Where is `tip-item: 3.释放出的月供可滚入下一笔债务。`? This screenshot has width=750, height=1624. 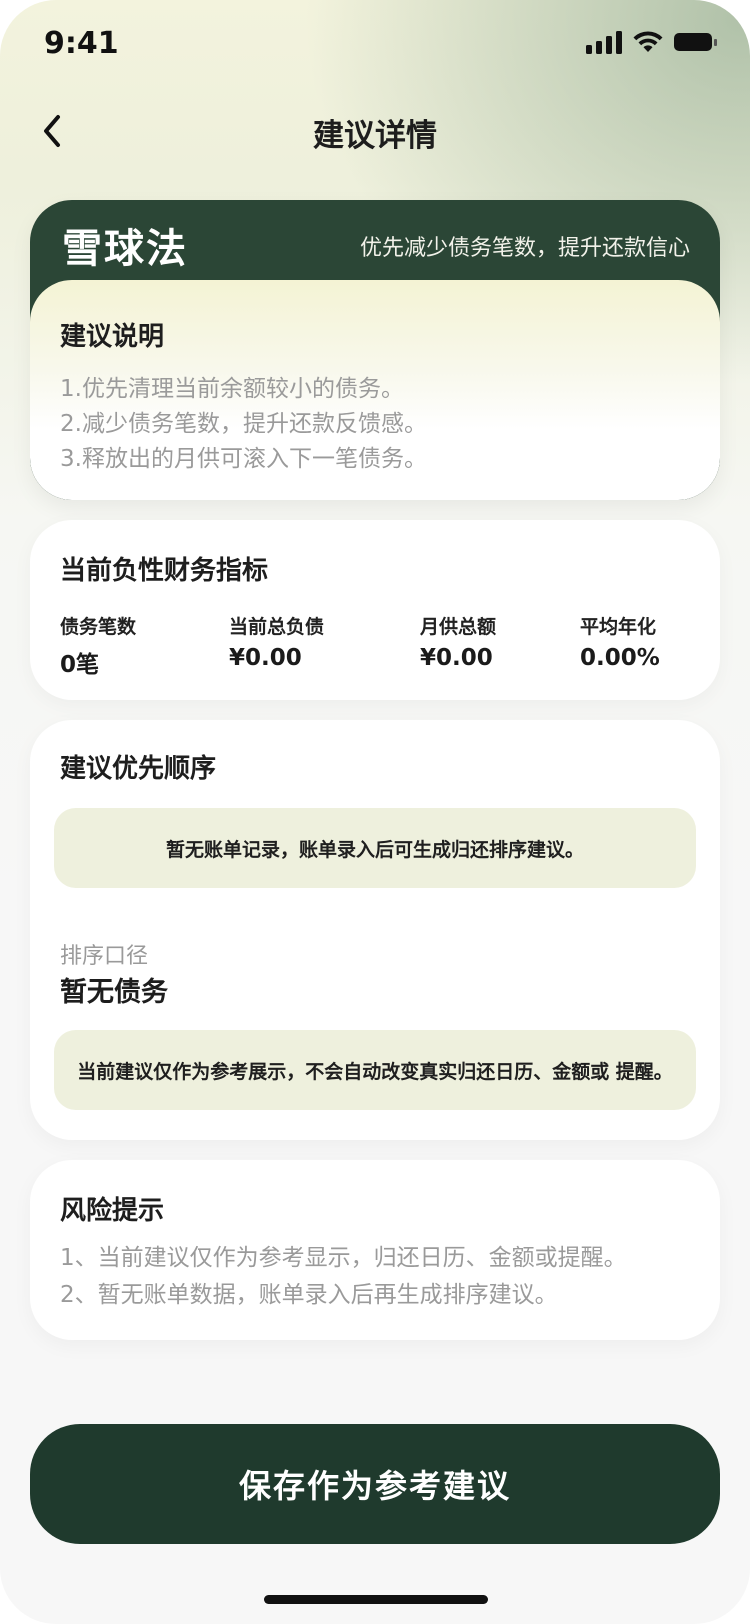 tip-item: 3.释放出的月供可滚入下一笔债务。 is located at coordinates (243, 459).